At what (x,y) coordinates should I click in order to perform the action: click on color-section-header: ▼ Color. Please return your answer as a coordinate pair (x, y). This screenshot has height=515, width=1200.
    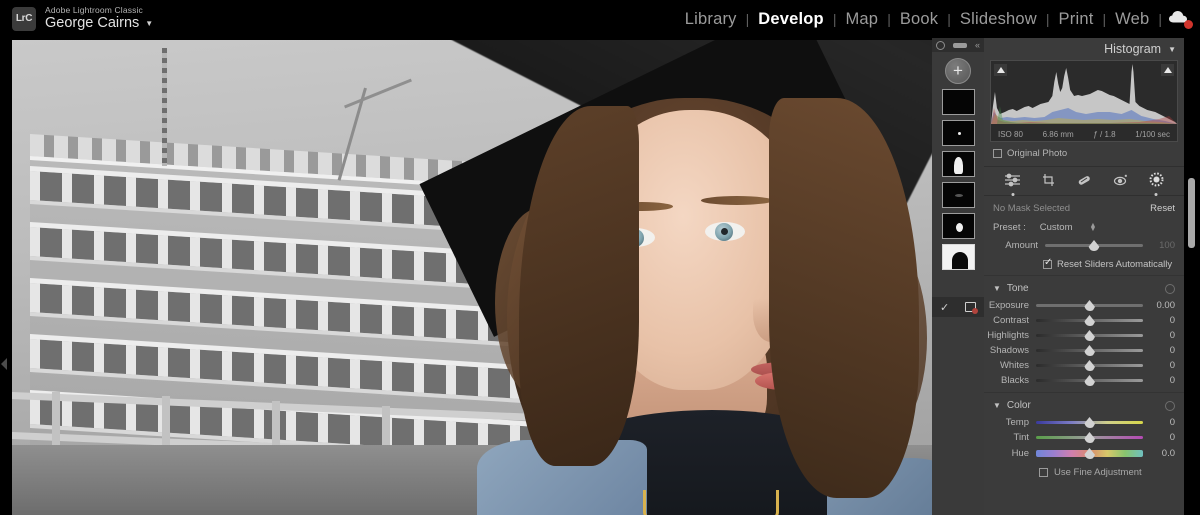
    Looking at the image, I should click on (1084, 403).